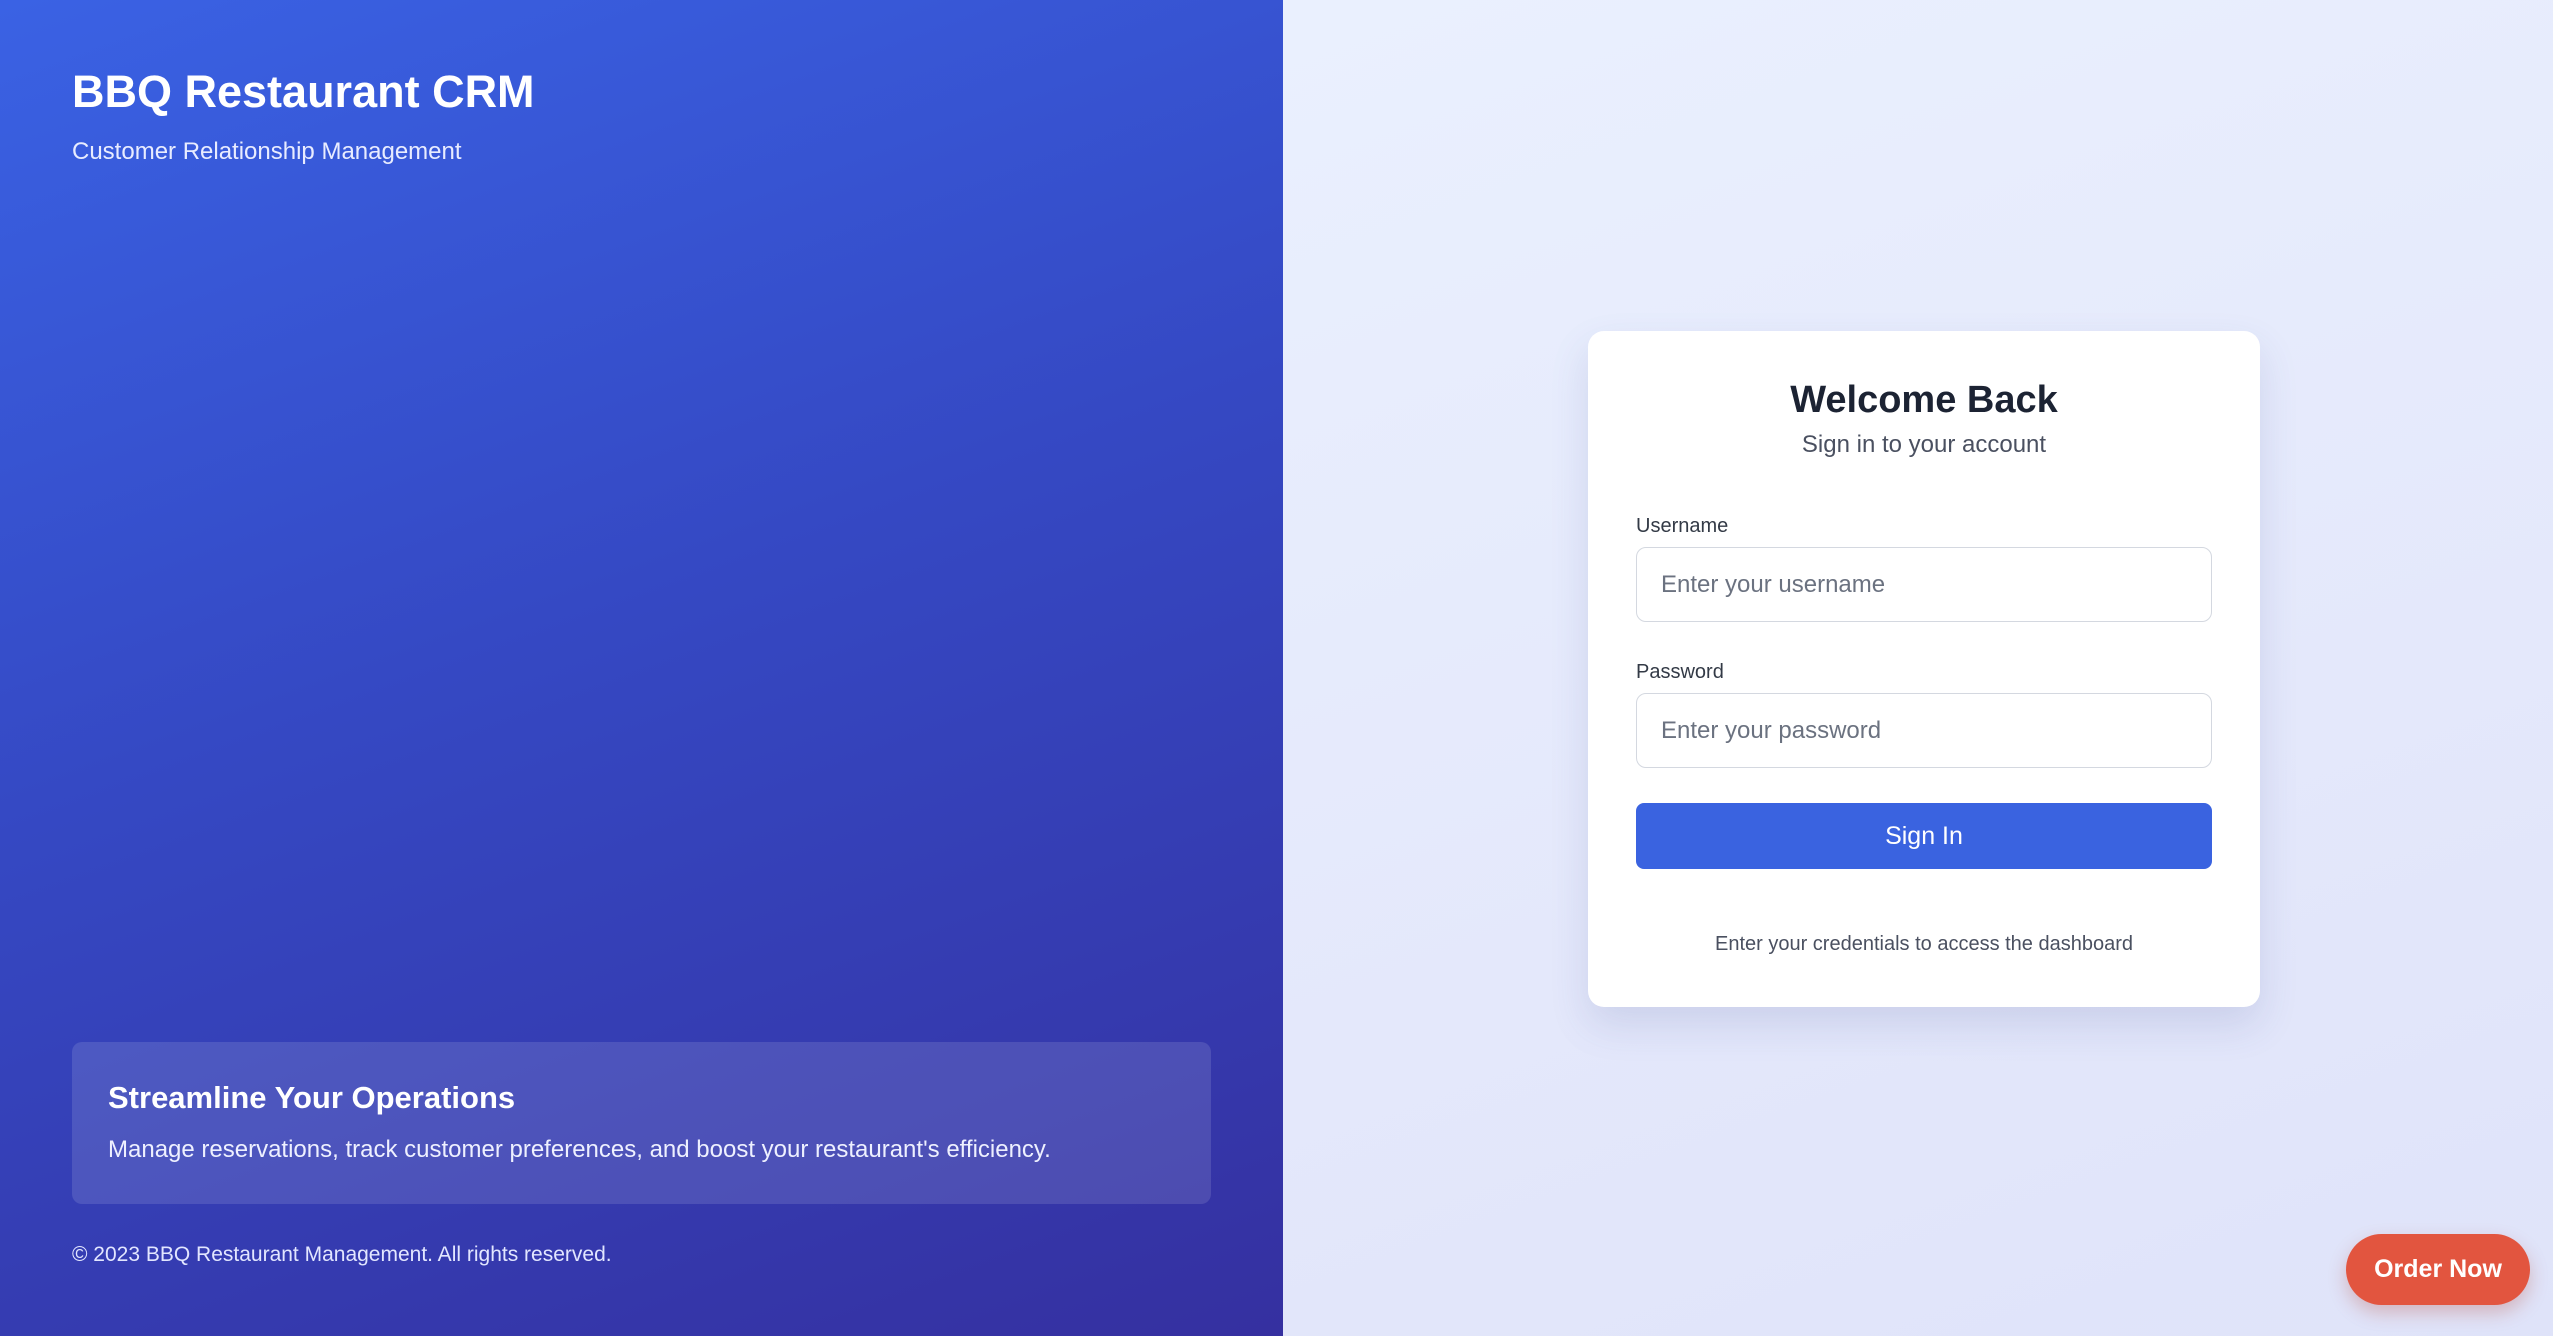  What do you see at coordinates (1682, 526) in the screenshot?
I see `username-label: Username` at bounding box center [1682, 526].